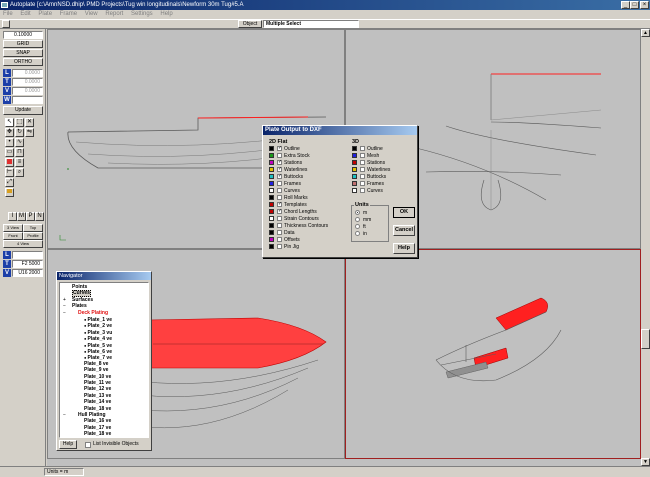 The height and width of the screenshot is (477, 650). I want to click on vertical-scrollbar: ▲ ▼, so click(645, 247).